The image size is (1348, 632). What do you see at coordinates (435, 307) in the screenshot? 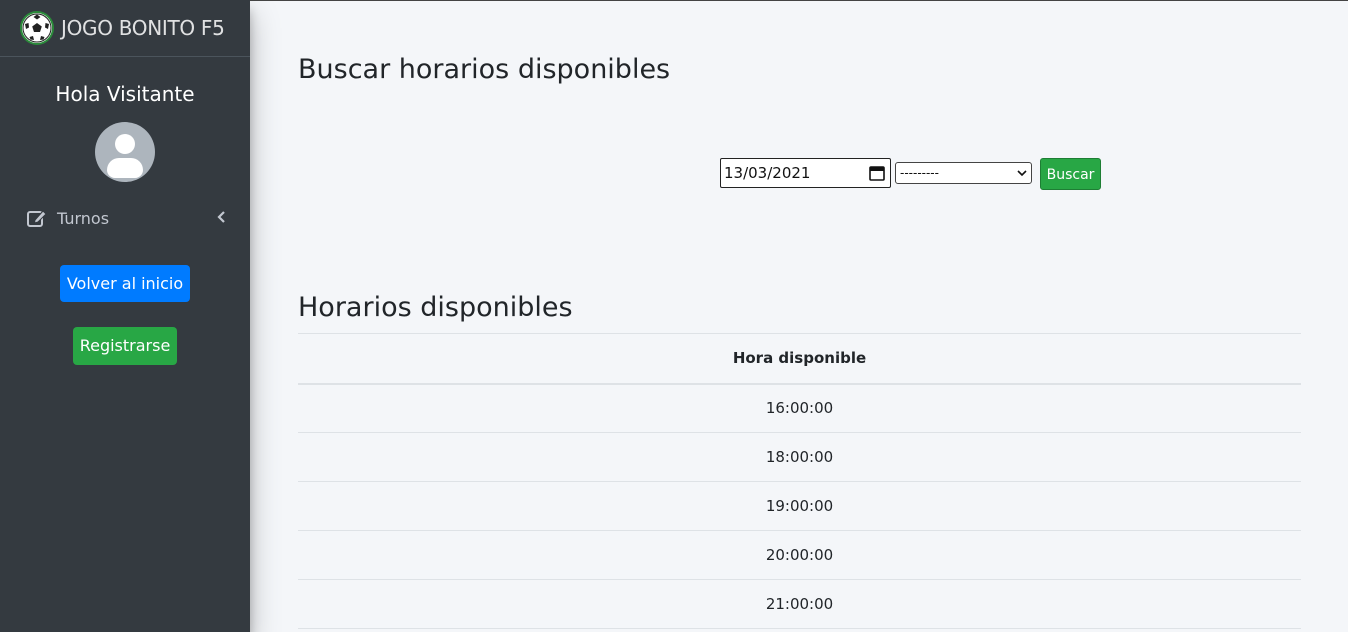
I see `results-title: Horarios disponibles` at bounding box center [435, 307].